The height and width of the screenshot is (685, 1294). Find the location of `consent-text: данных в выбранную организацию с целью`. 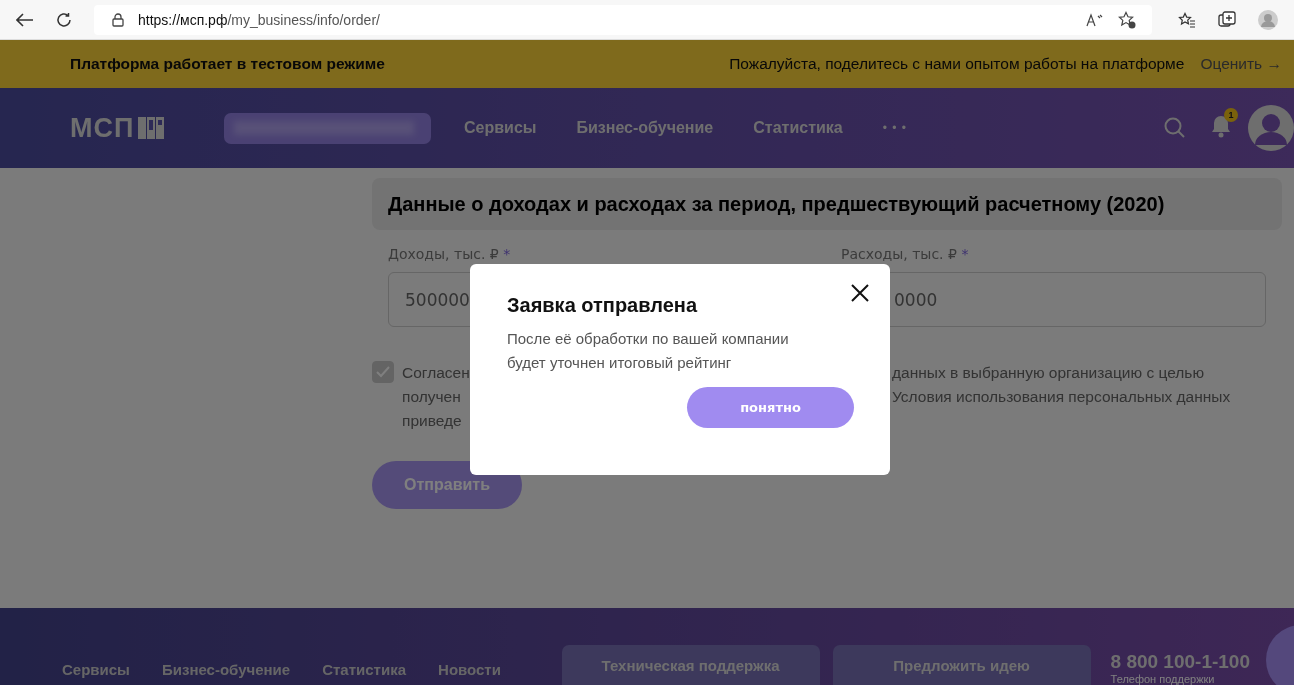

consent-text: данных в выбранную организацию с целью is located at coordinates (1048, 373).